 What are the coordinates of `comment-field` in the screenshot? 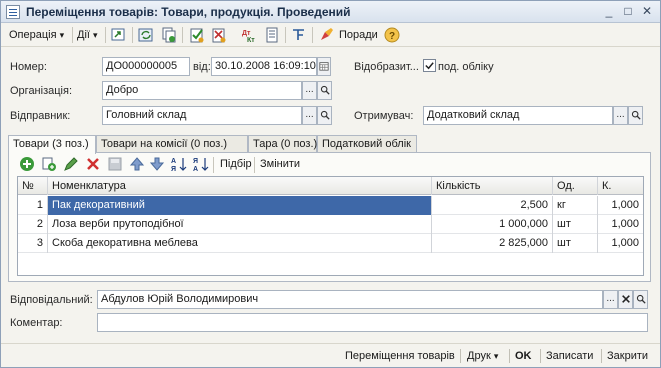 It's located at (372, 322).